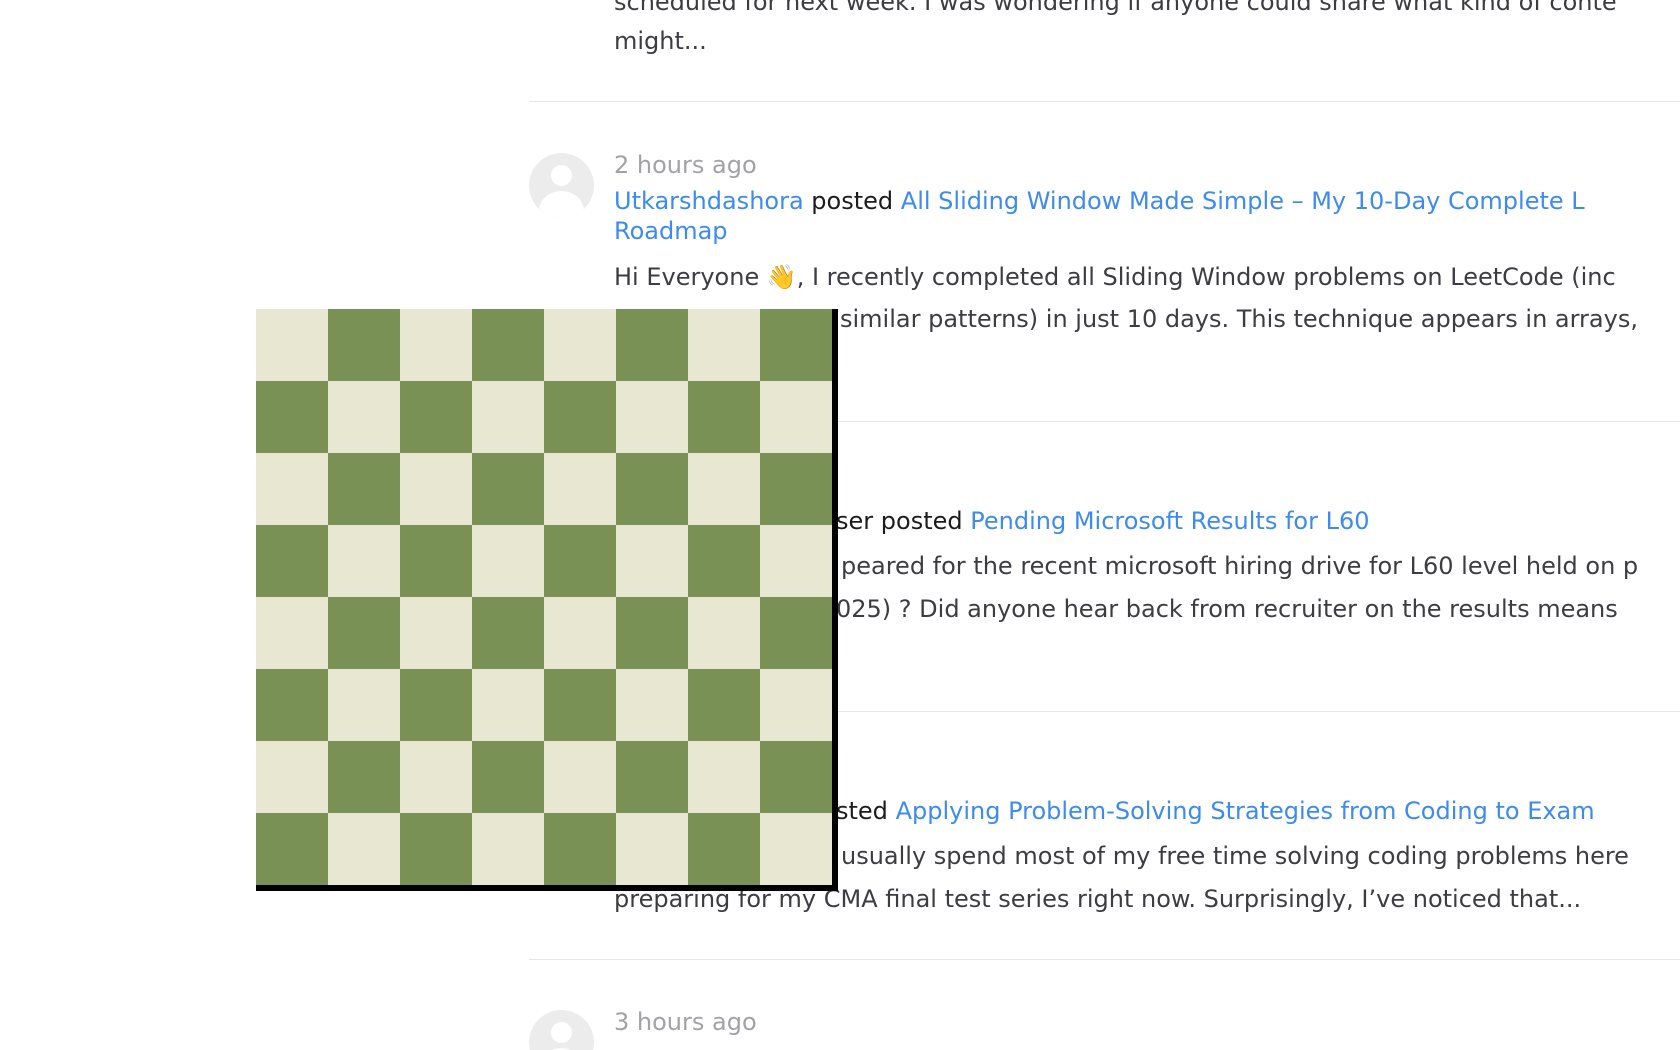 This screenshot has height=1050, width=1680. Describe the element at coordinates (862, 811) in the screenshot. I see `post-verb-fragment: sted` at that location.